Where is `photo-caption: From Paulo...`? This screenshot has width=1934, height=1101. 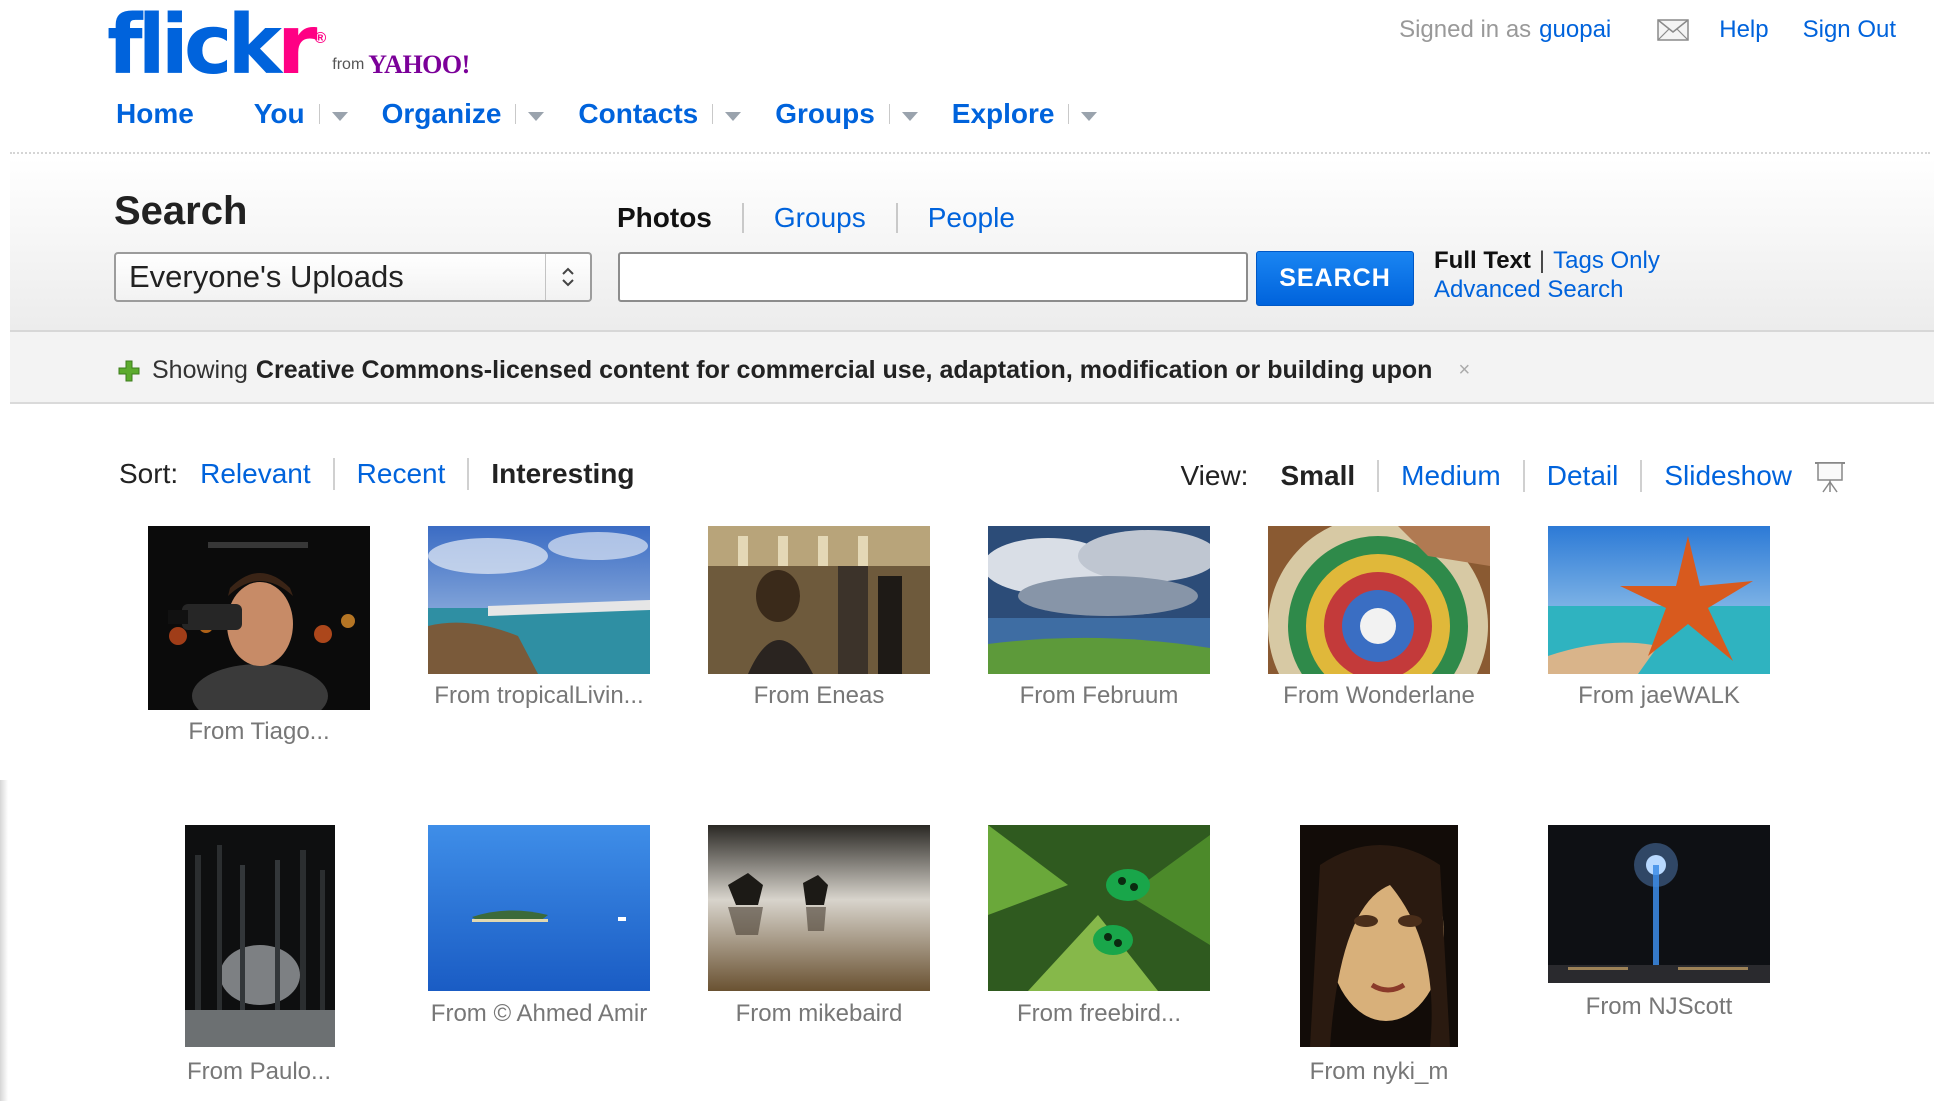 photo-caption: From Paulo... is located at coordinates (259, 1072).